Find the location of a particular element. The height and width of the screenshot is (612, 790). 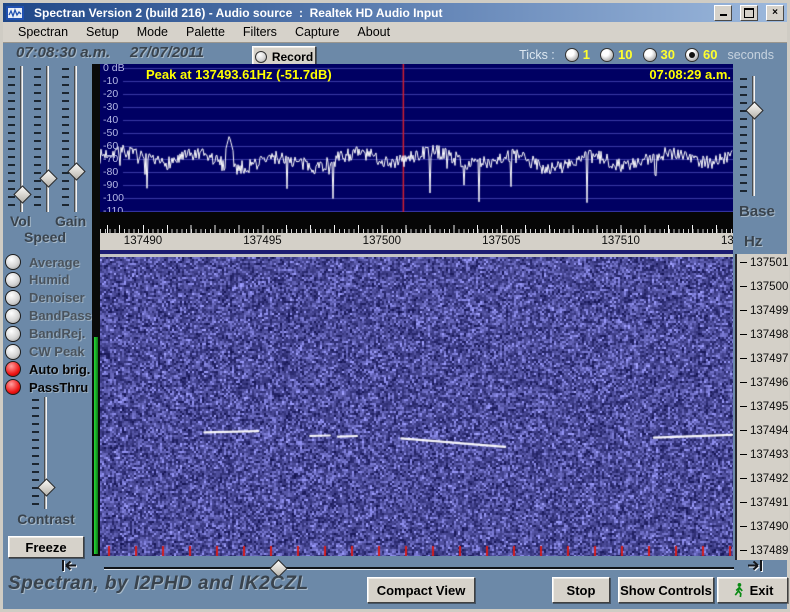

led-cw-peak is located at coordinates (13, 351).